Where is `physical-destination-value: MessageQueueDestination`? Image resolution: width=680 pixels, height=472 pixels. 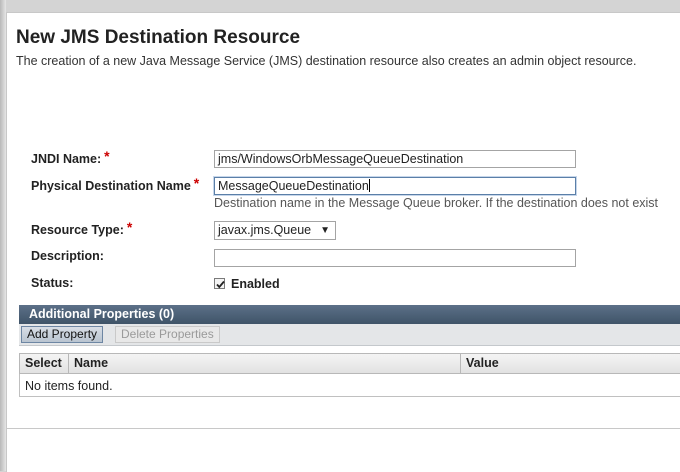 physical-destination-value: MessageQueueDestination is located at coordinates (293, 186).